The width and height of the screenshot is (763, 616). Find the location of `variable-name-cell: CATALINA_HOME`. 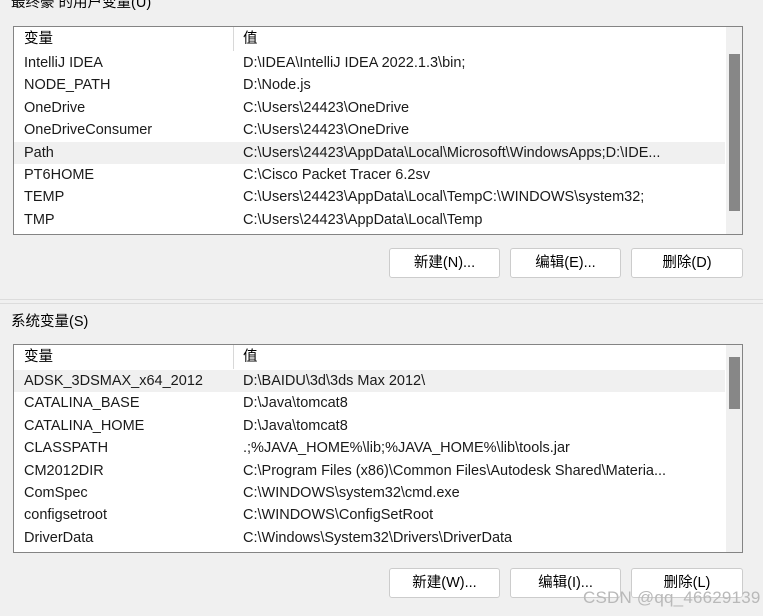

variable-name-cell: CATALINA_HOME is located at coordinates (84, 425).